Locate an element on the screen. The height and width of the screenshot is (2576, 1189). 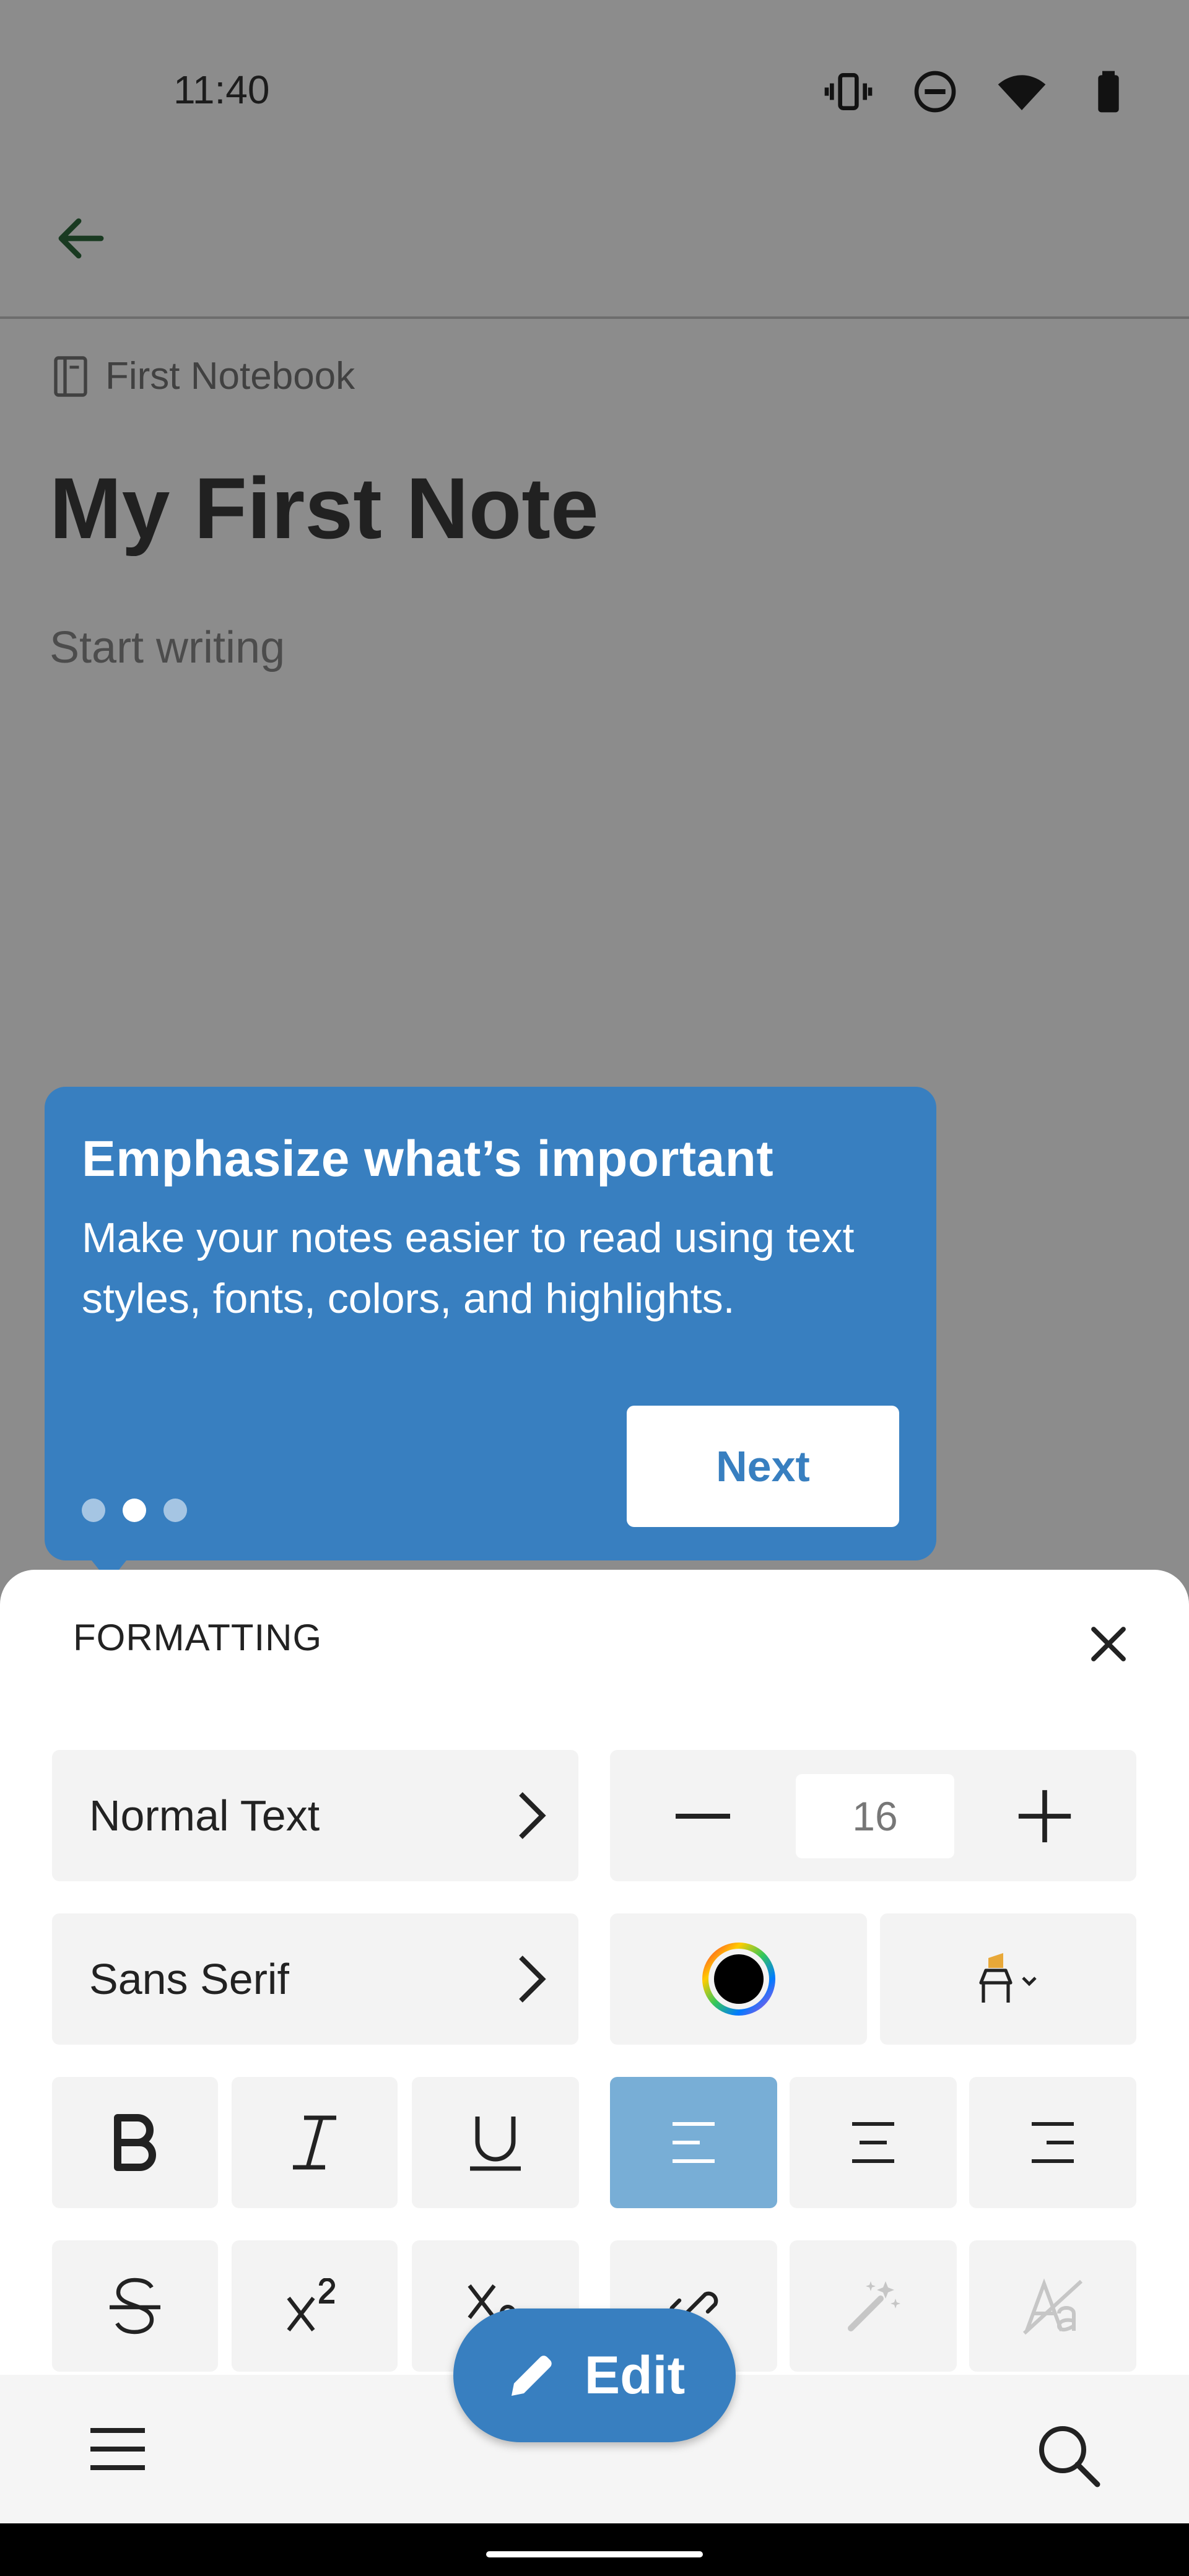
close-icon is located at coordinates (1108, 1644).